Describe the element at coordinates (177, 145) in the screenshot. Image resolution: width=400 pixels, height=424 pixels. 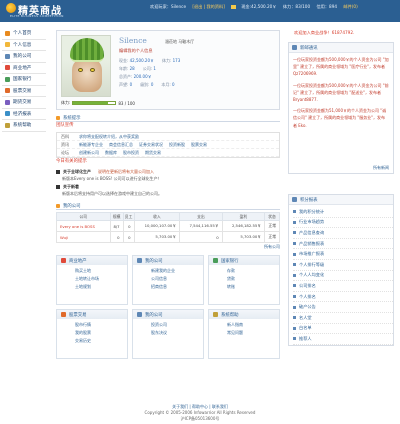
I see `quick-link: 投资新股` at that location.